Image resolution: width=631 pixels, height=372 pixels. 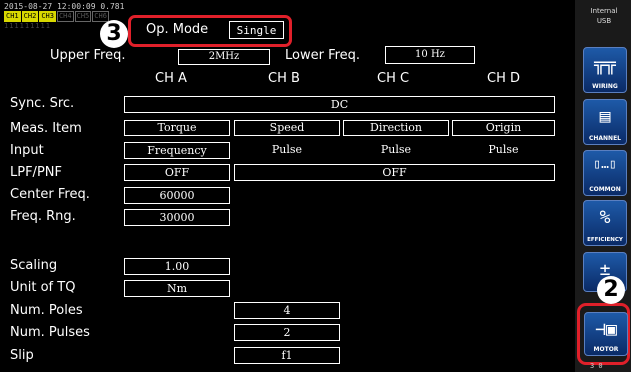 What do you see at coordinates (64, 6) in the screenshot?
I see `timestamp: 2015-08-27 12:00:09 0.781` at bounding box center [64, 6].